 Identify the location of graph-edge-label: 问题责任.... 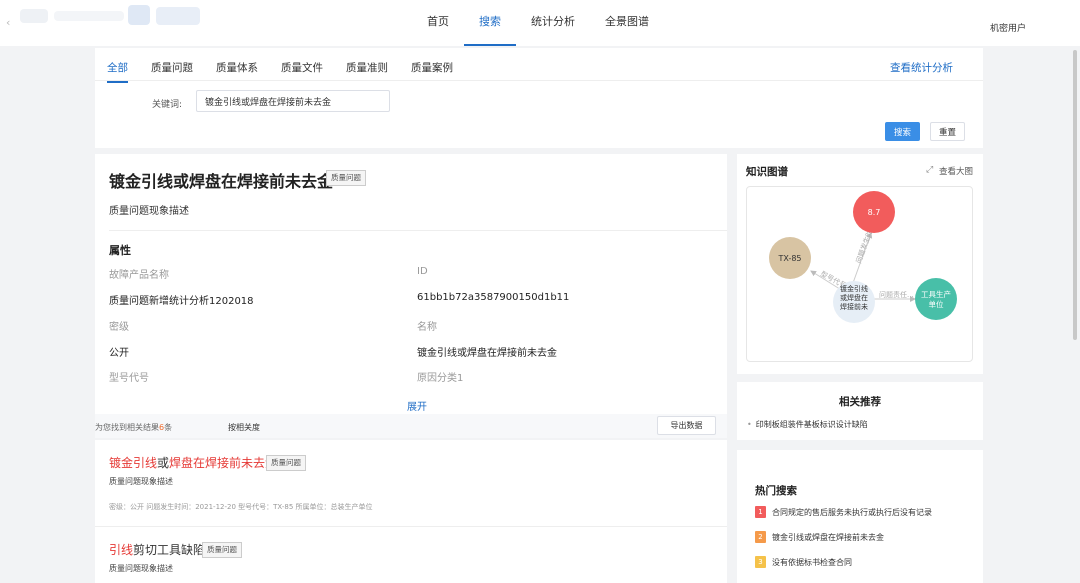
(896, 294).